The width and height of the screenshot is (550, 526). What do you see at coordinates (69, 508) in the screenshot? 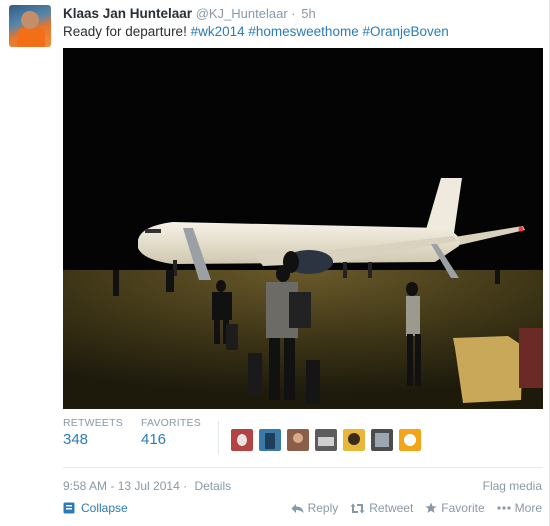
I see `collapse-icon` at bounding box center [69, 508].